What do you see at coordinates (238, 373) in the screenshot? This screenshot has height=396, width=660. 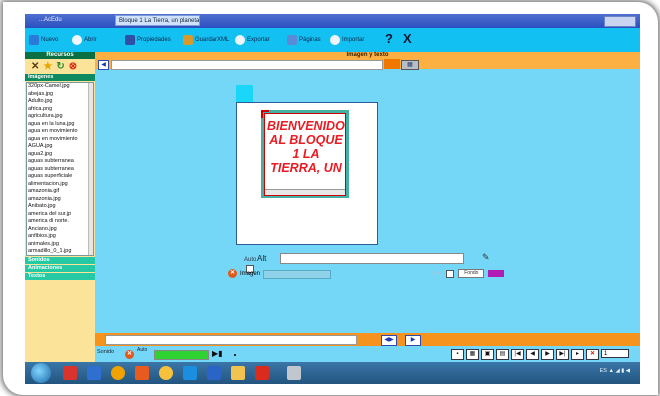 I see `folder-icon` at bounding box center [238, 373].